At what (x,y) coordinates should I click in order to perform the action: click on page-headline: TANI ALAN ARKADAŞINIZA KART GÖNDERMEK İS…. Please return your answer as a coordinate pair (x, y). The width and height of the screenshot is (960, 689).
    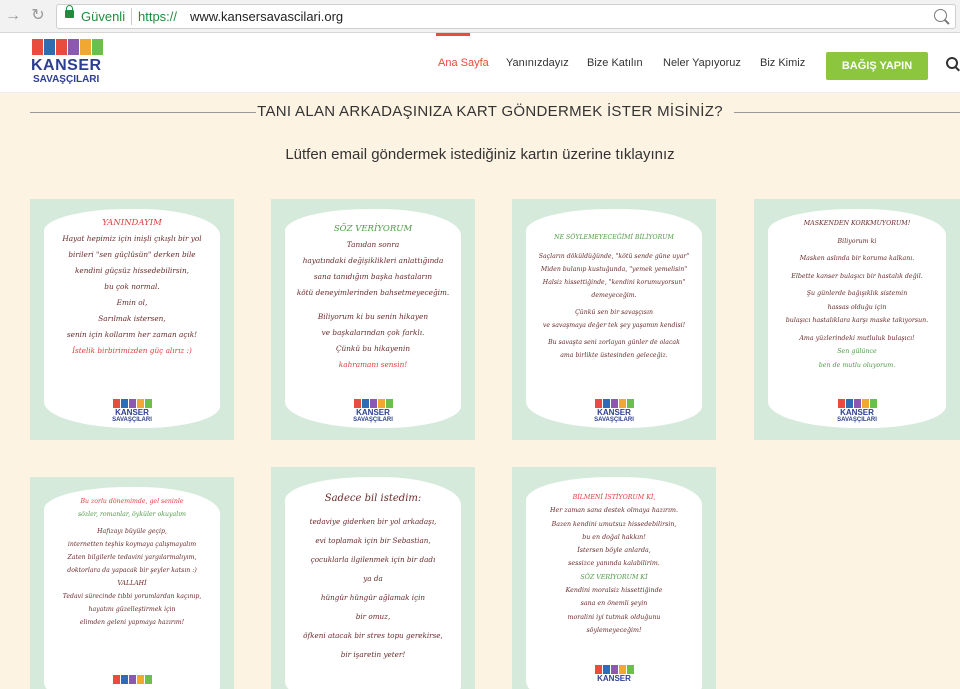
    Looking at the image, I should click on (490, 111).